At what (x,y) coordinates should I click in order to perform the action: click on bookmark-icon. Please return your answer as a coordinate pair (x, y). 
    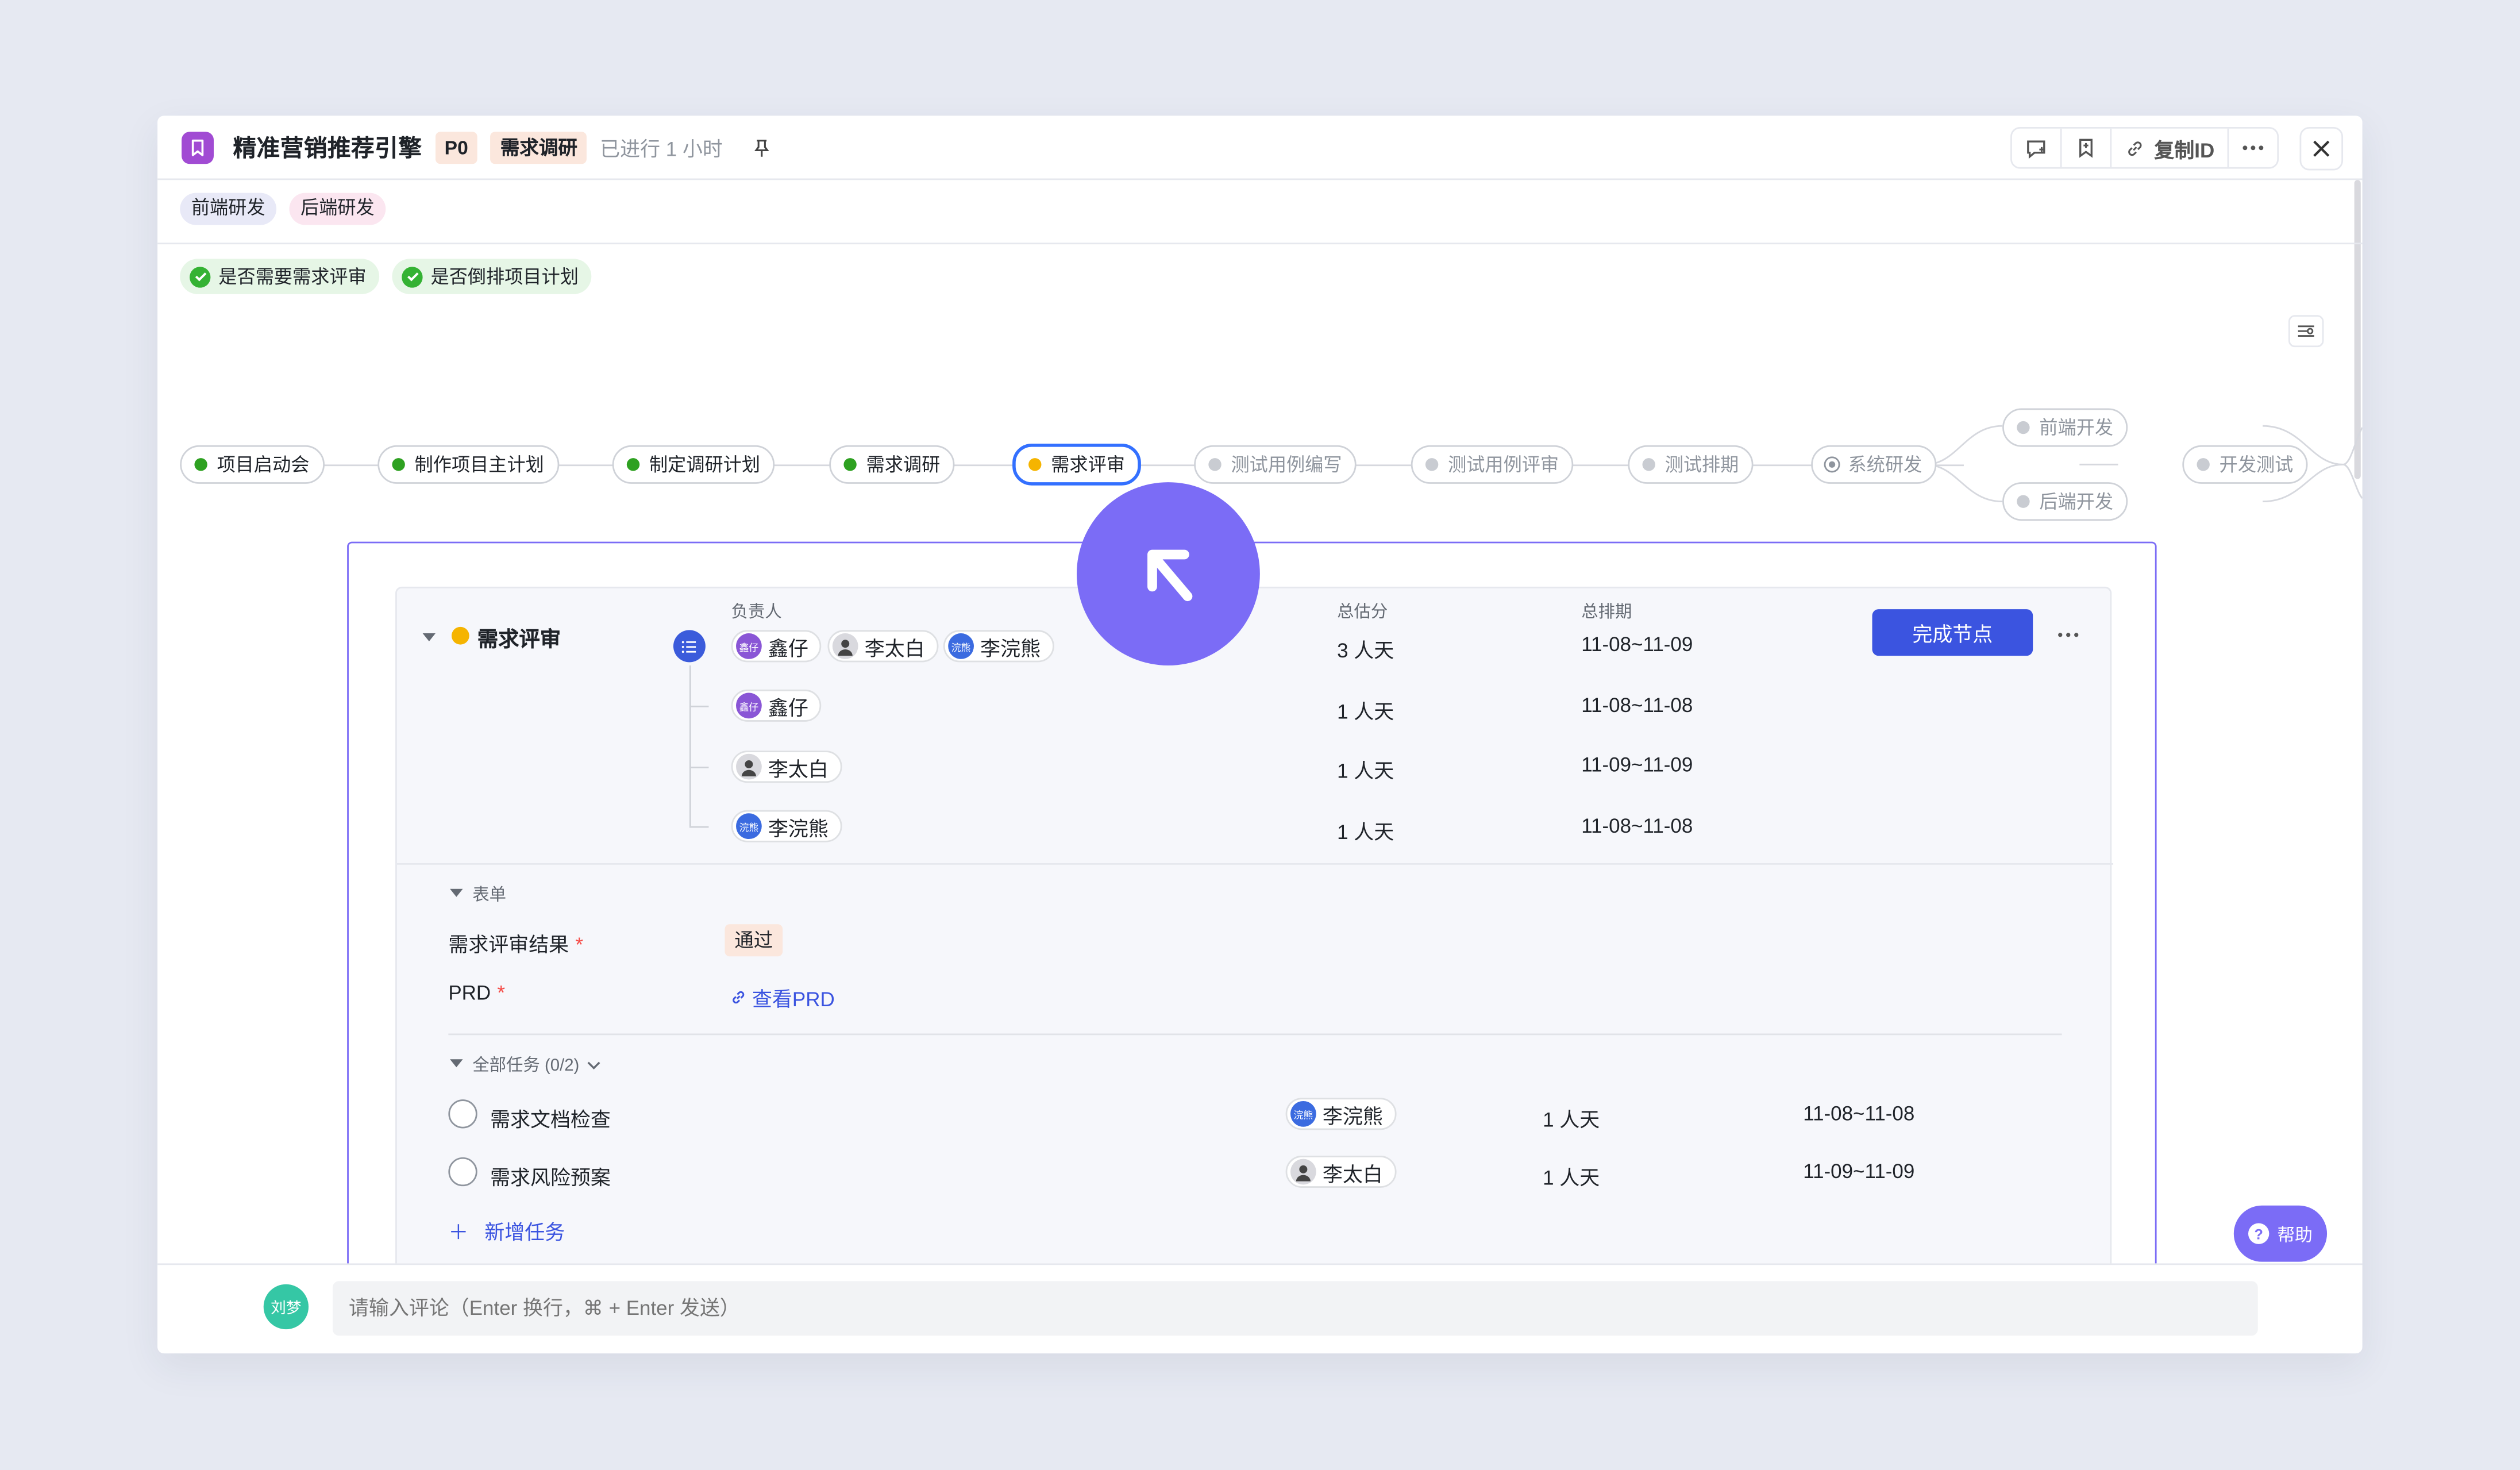
    Looking at the image, I should click on (198, 146).